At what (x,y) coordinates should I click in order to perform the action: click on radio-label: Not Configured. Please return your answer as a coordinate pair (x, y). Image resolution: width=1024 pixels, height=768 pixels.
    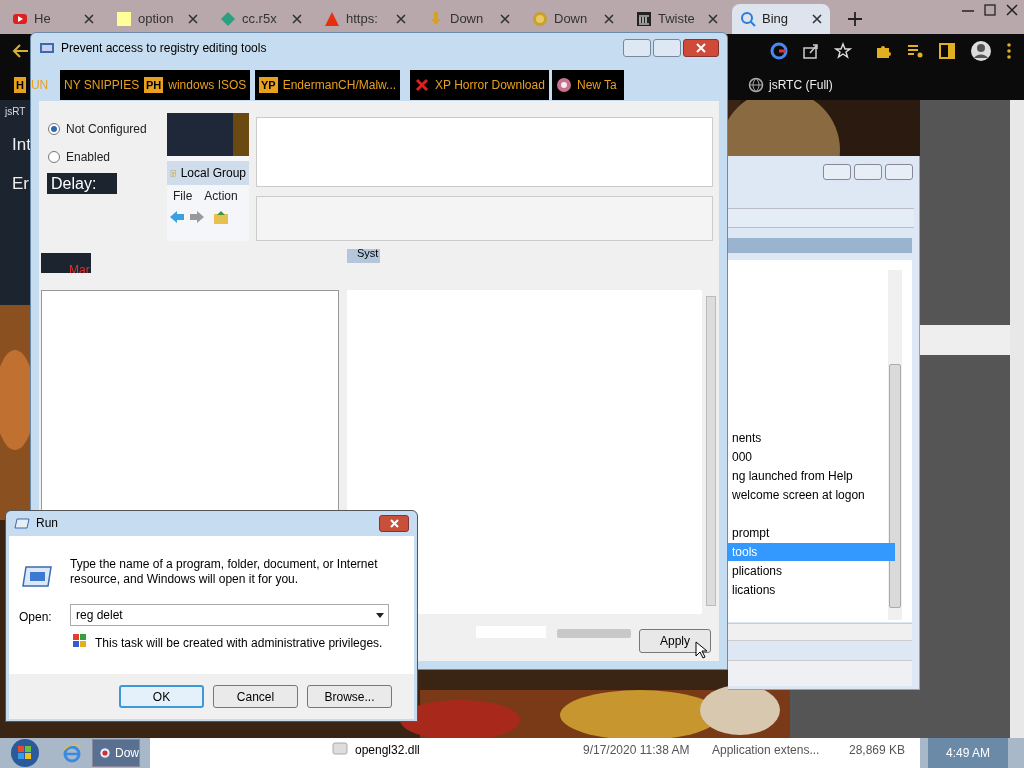
    Looking at the image, I should click on (106, 129).